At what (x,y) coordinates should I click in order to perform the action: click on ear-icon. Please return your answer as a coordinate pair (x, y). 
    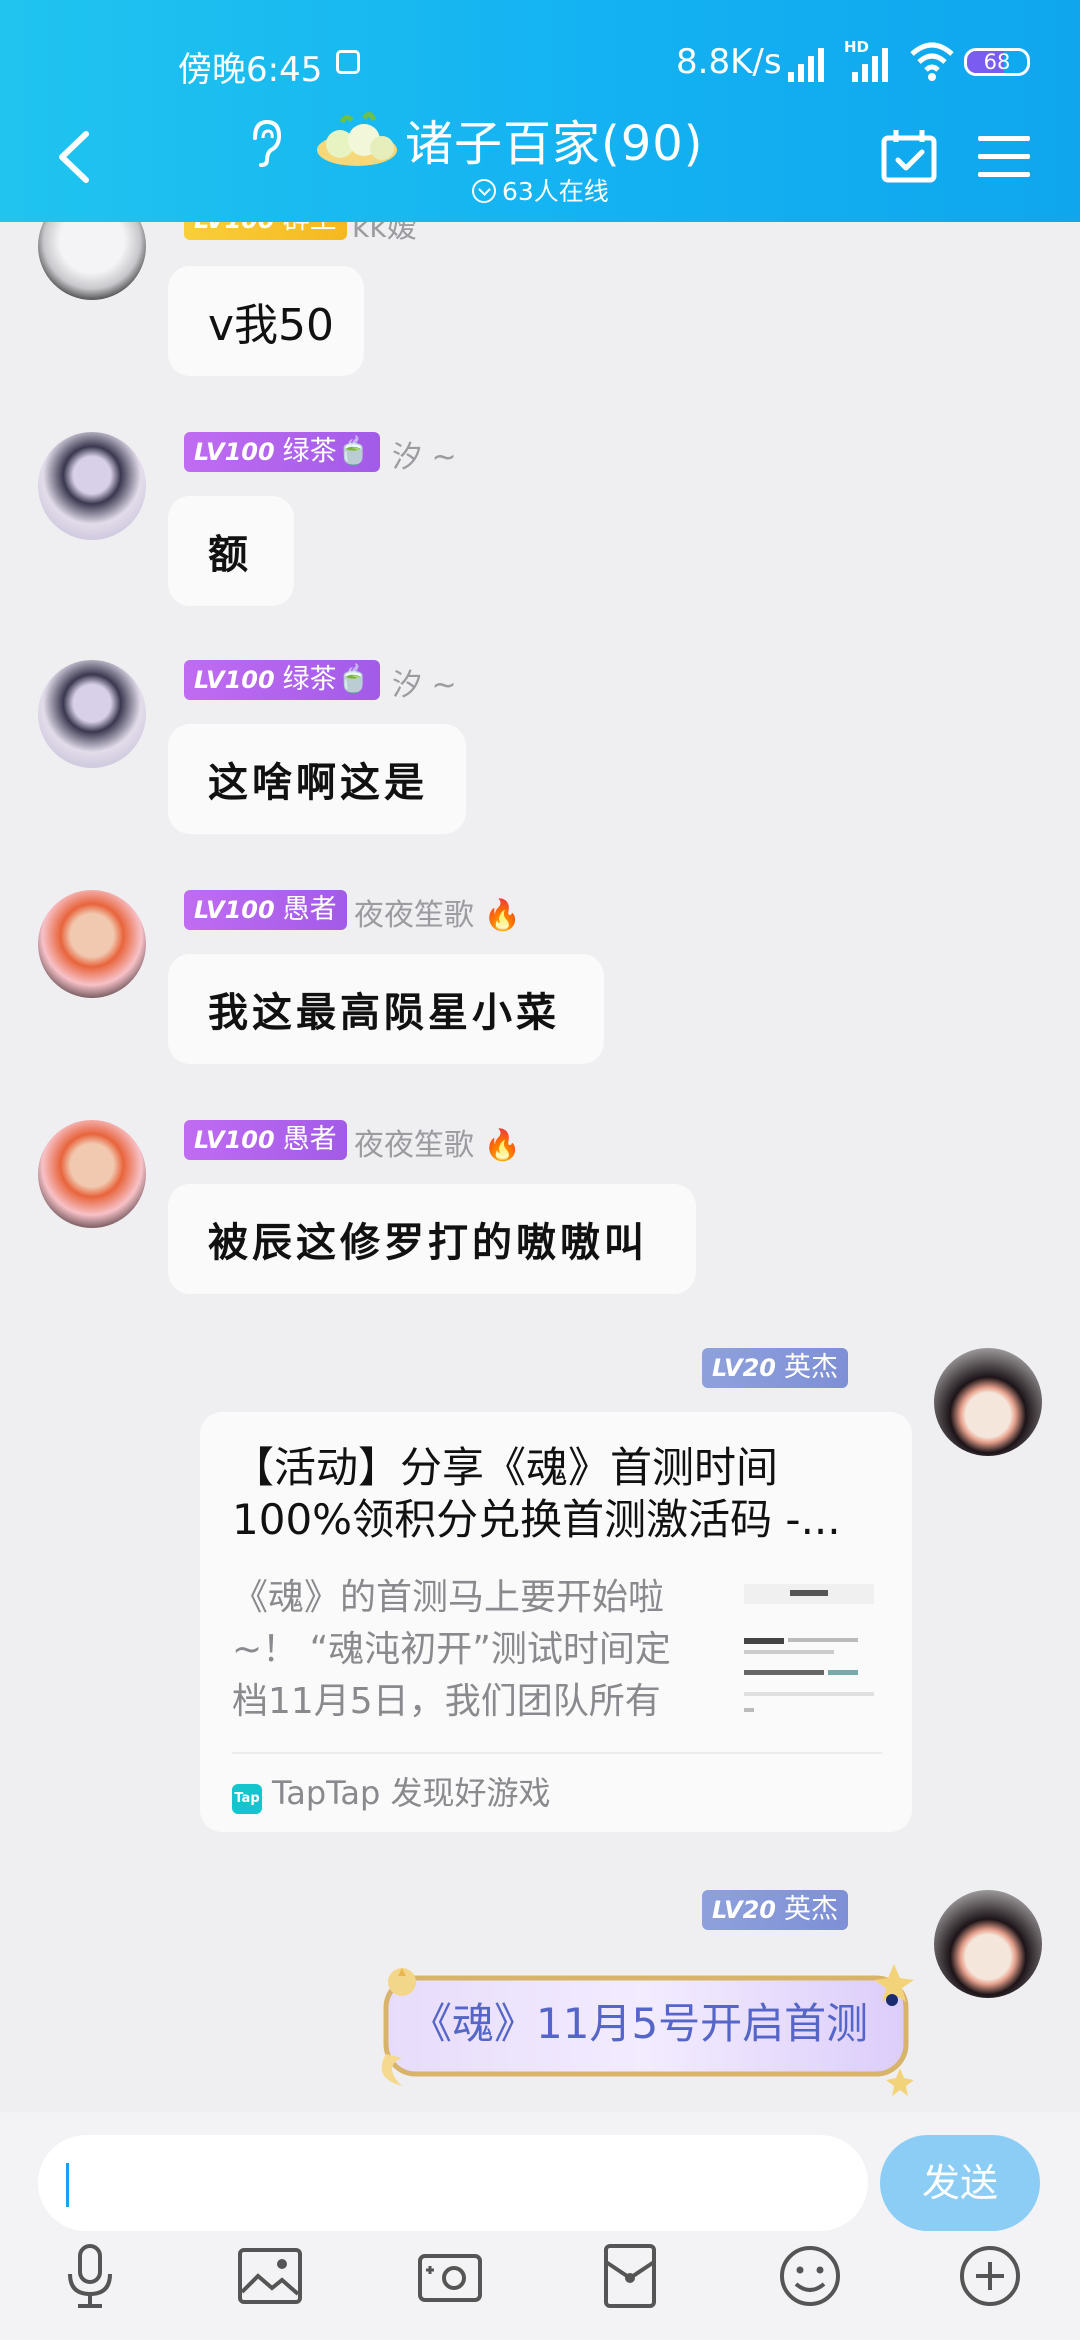
    Looking at the image, I should click on (265, 143).